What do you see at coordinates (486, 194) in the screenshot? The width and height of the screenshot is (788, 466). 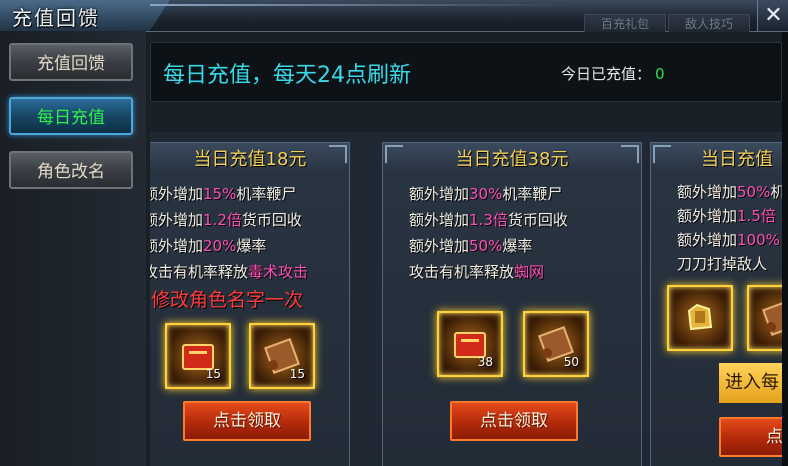 I see `card-benefit: 额外增加30%机率鞭尸` at bounding box center [486, 194].